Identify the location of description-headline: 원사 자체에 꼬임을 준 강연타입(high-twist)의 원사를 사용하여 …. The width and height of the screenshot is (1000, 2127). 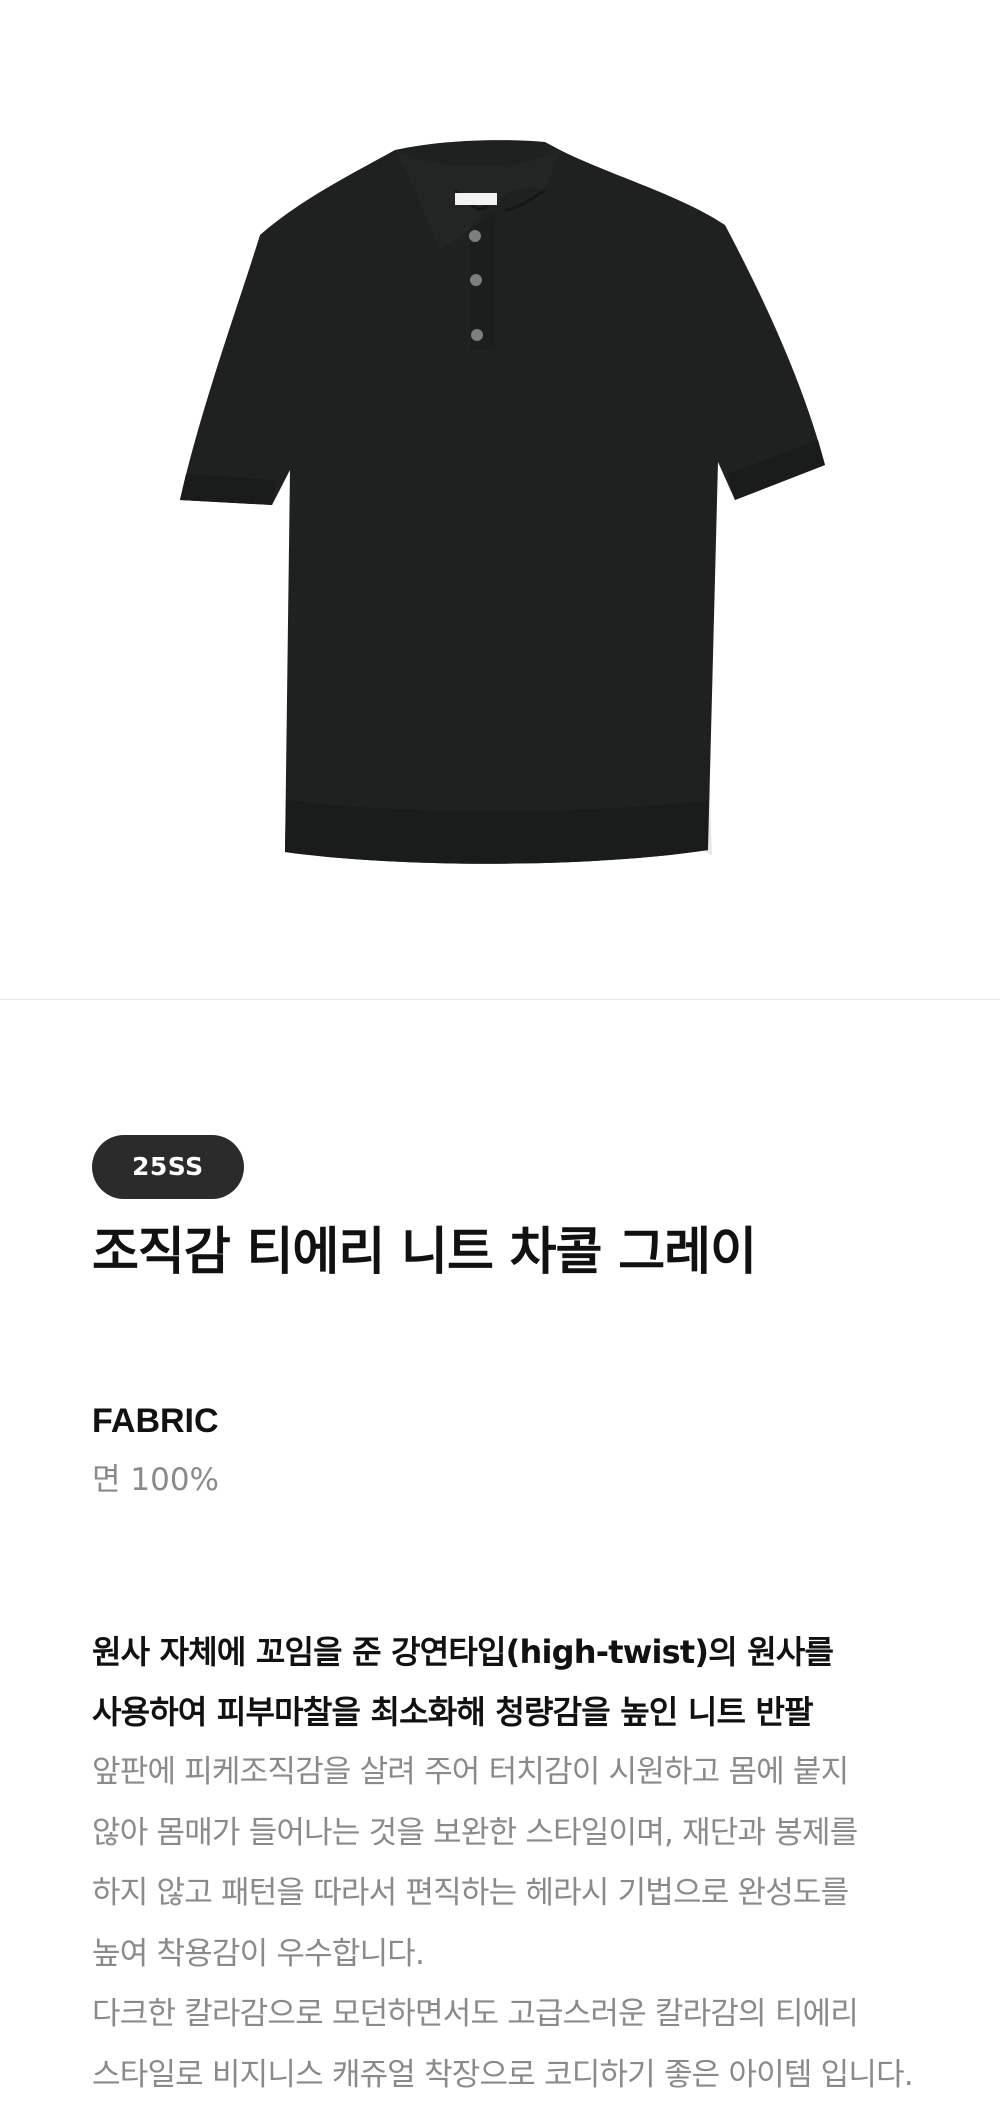
(532, 1682).